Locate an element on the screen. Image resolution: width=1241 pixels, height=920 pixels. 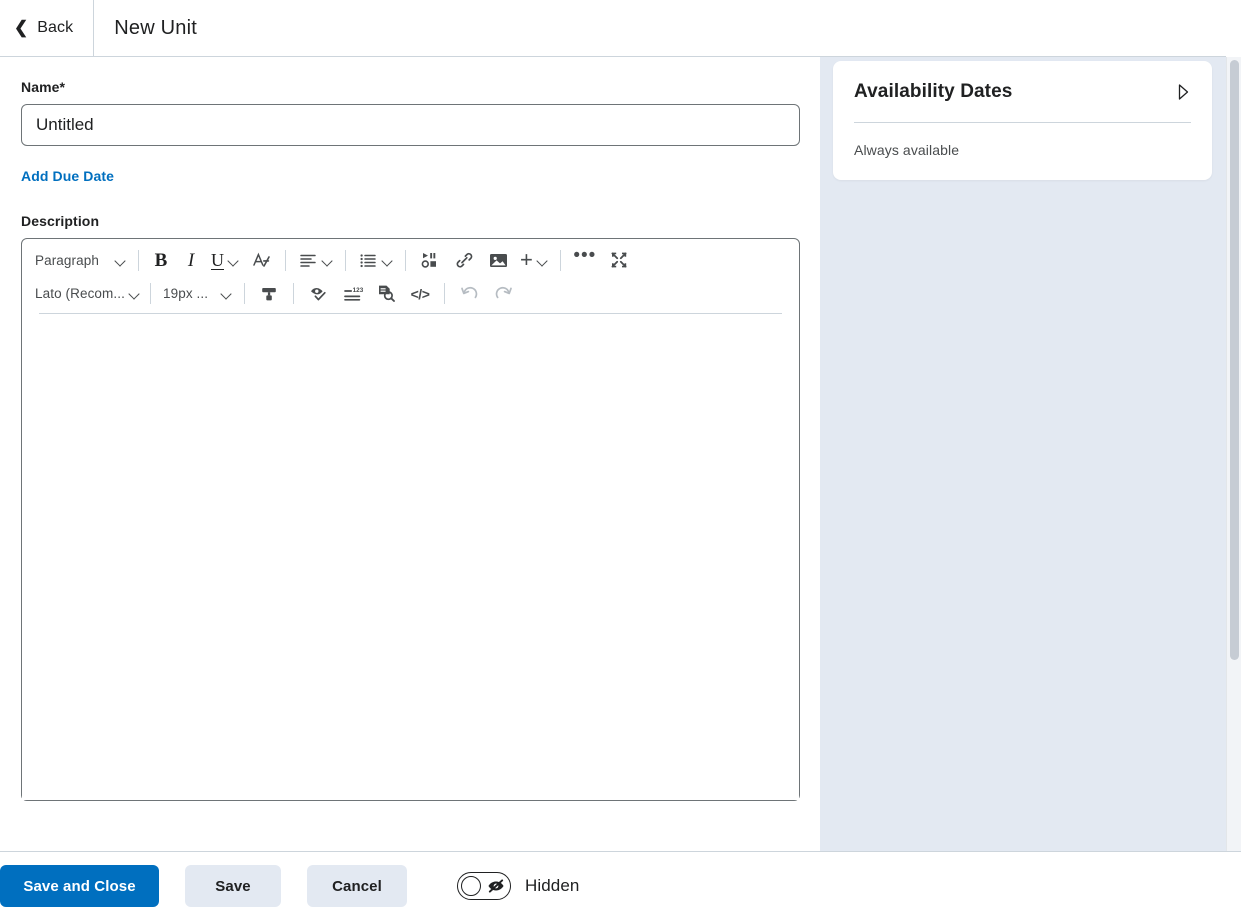
visibility-toggle-group: Hidden is located at coordinates (518, 886).